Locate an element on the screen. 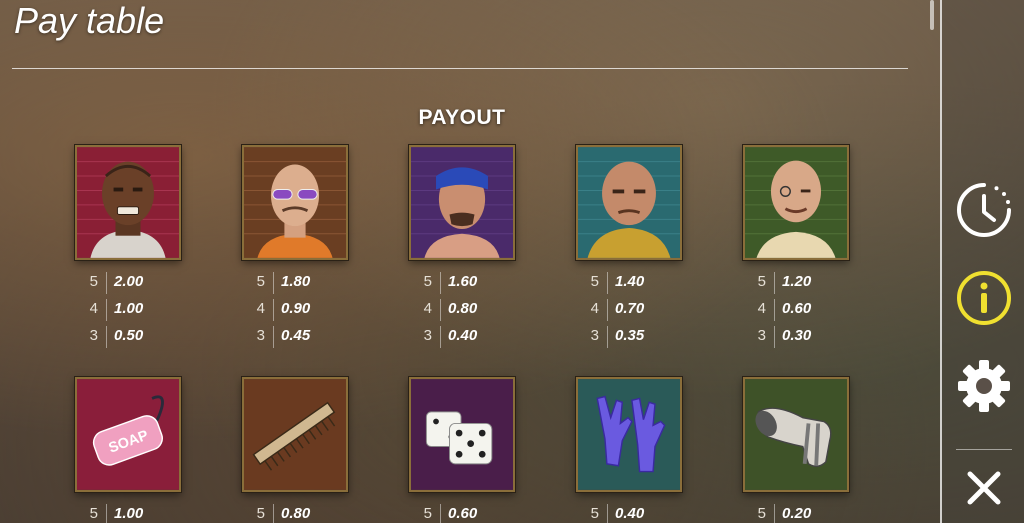 The image size is (1024, 523). clock-history-icon is located at coordinates (984, 210).